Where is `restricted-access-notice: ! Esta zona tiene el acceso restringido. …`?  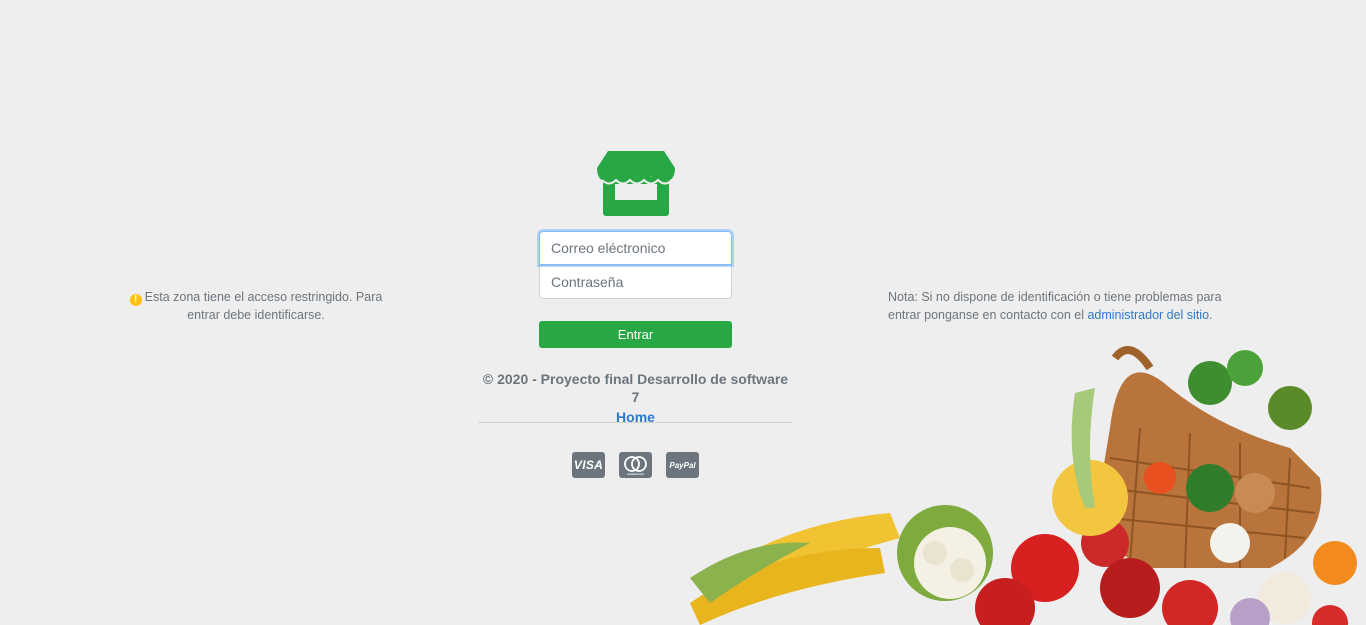 restricted-access-notice: ! Esta zona tiene el acceso restringido. … is located at coordinates (256, 306).